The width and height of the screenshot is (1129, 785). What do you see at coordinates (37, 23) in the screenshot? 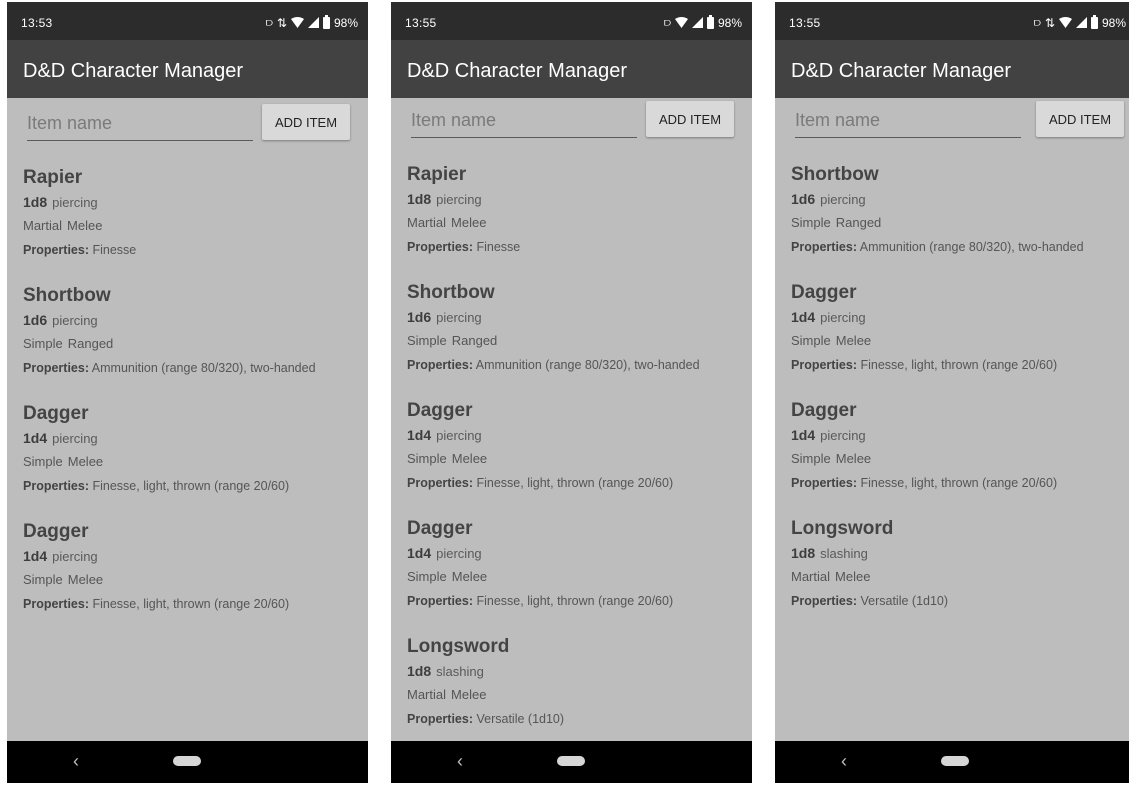
I see `status-time: 13:53` at bounding box center [37, 23].